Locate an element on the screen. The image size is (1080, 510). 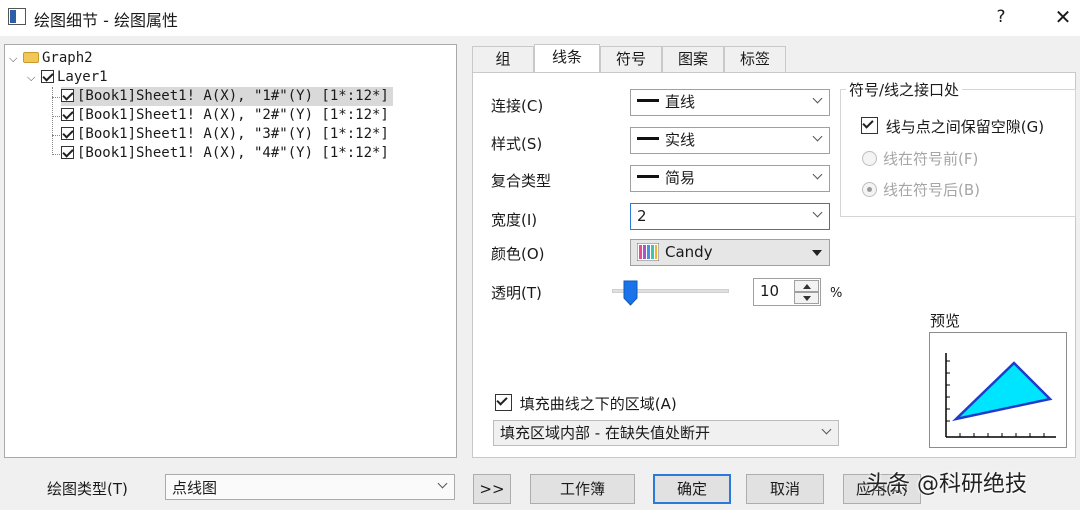
radio-line-before: 线在符号前(F) is located at coordinates (920, 158).